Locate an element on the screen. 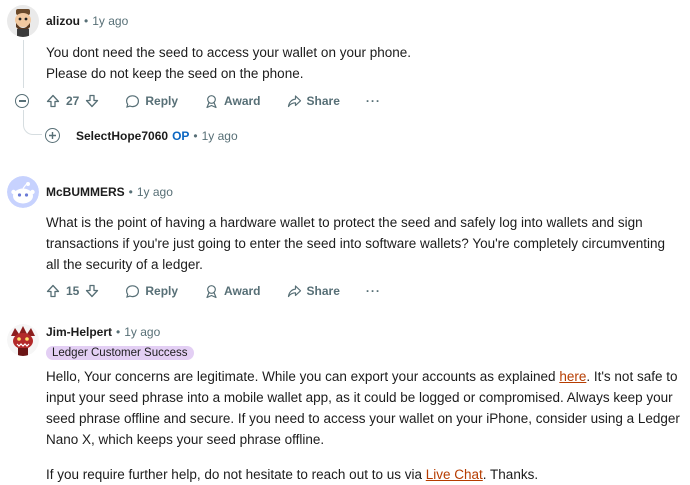  live-chat-link: Live Chat is located at coordinates (454, 474).